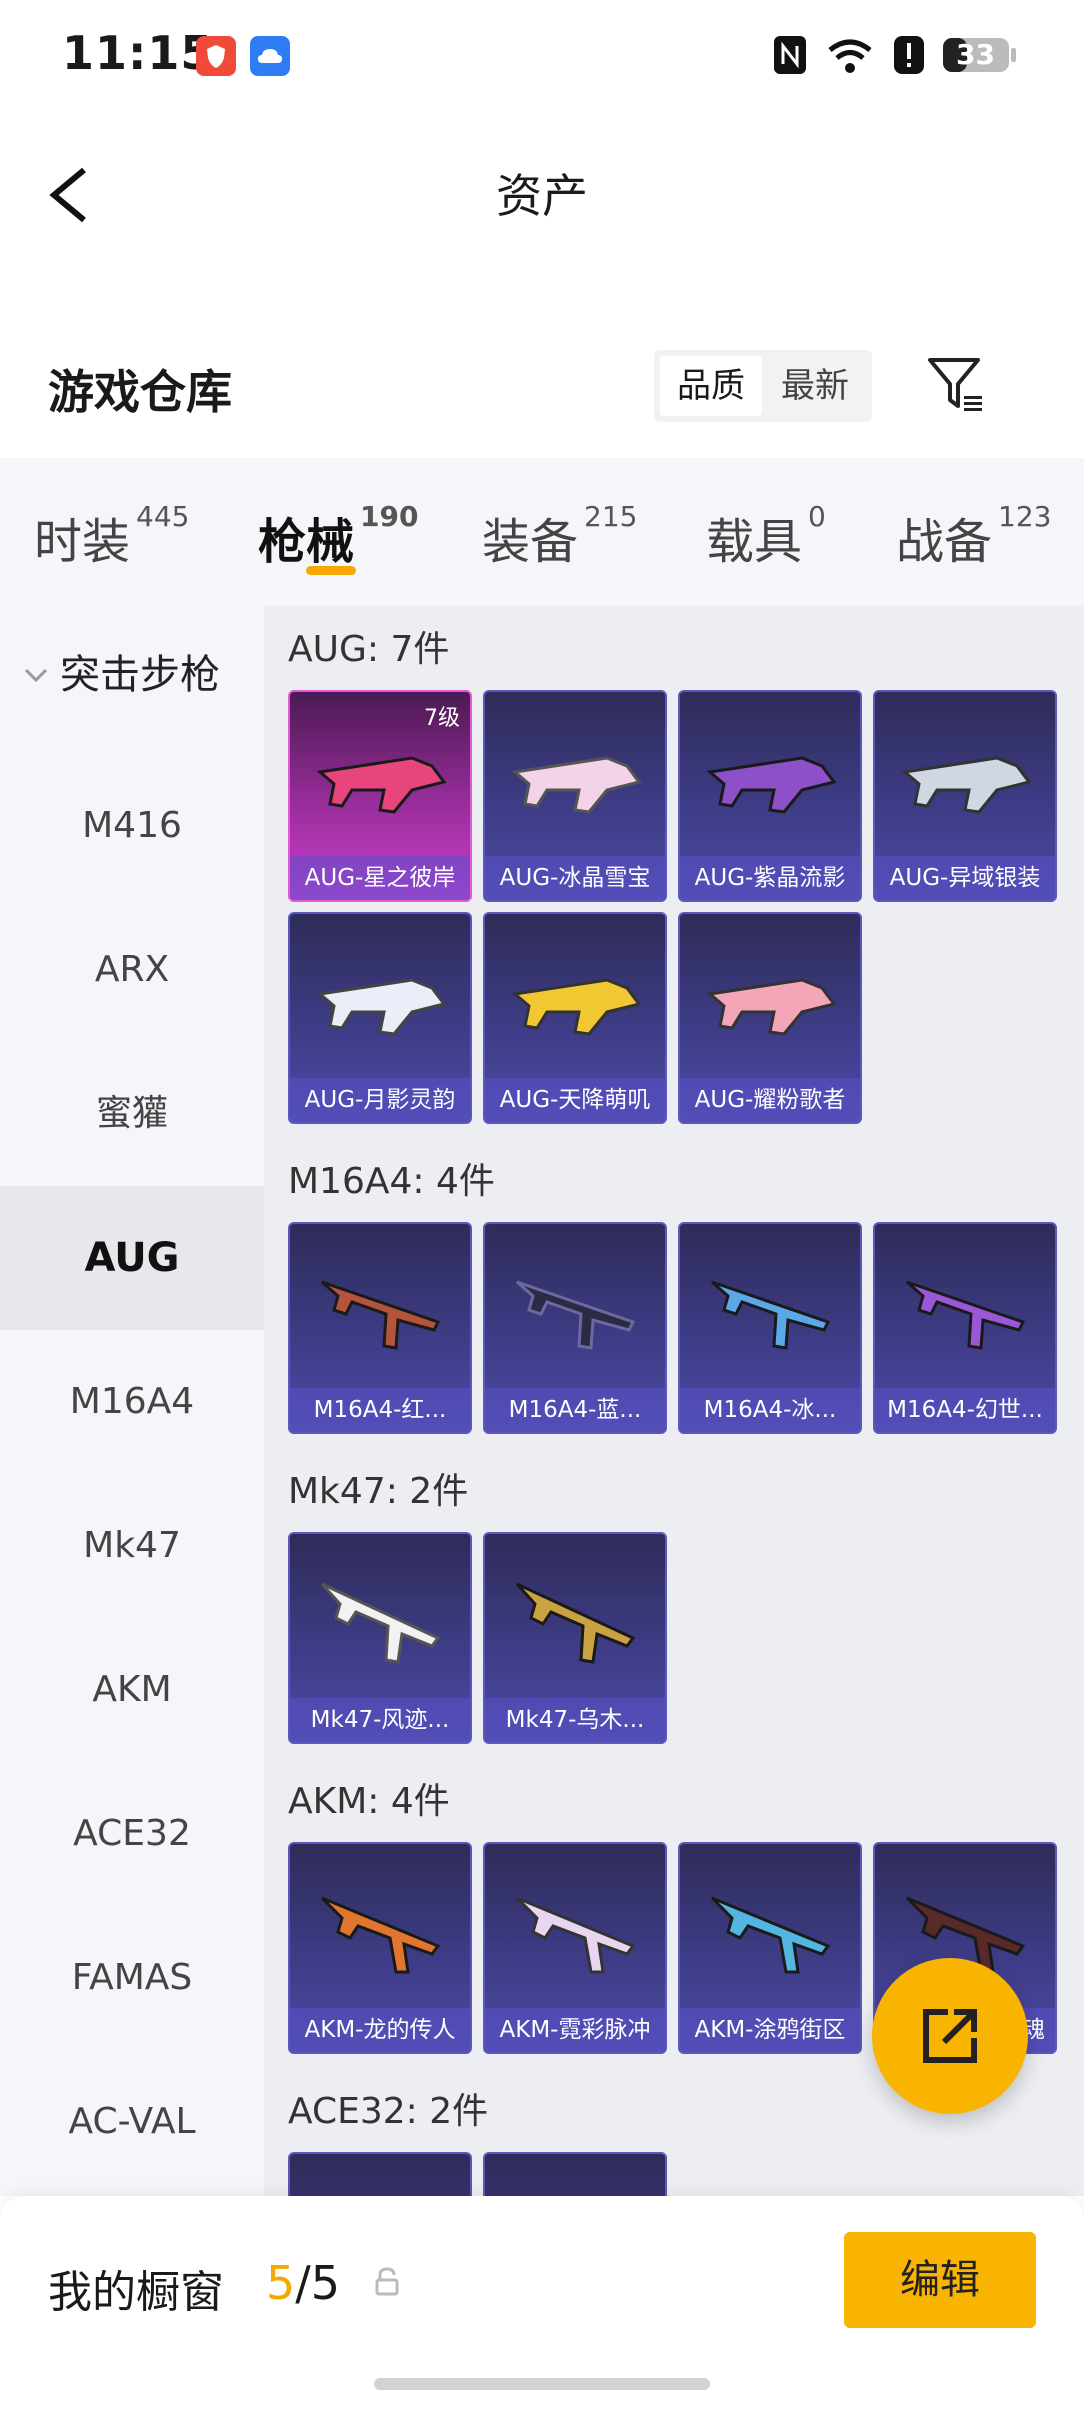 Image resolution: width=1084 pixels, height=2412 pixels. What do you see at coordinates (132, 1978) in the screenshot?
I see `sidebar-item-famas: FAMAS` at bounding box center [132, 1978].